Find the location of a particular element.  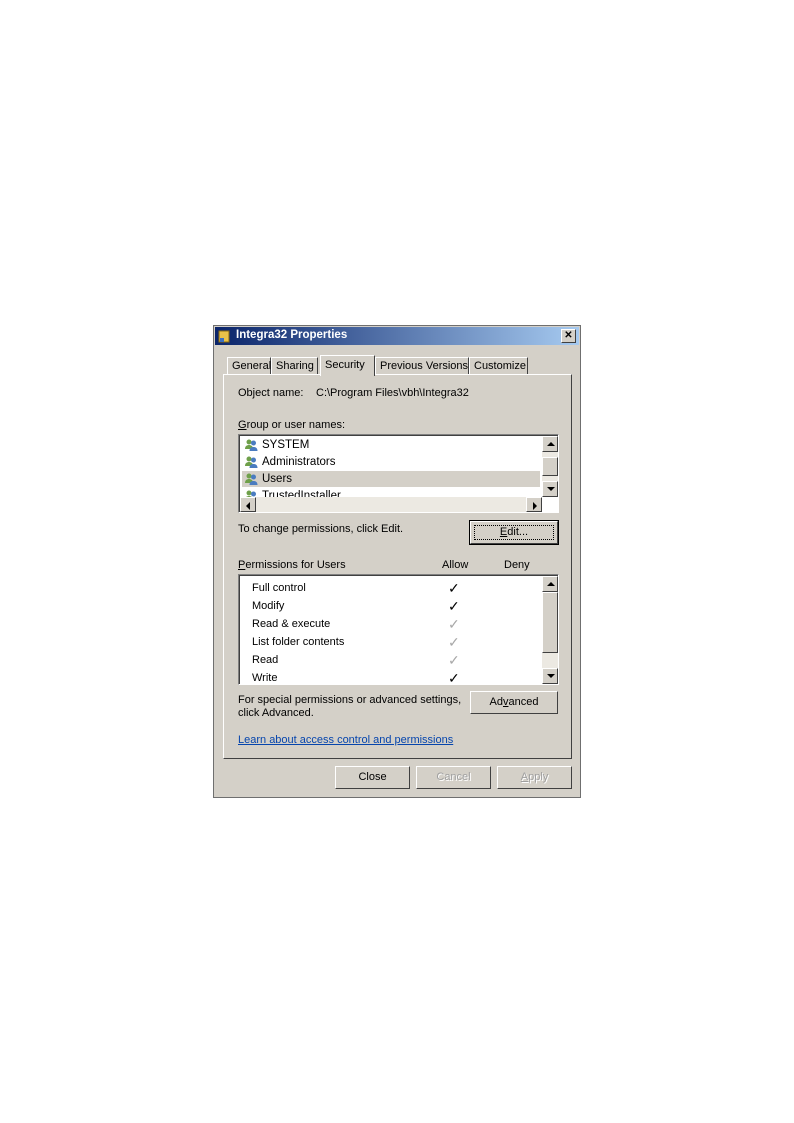

scroll-left-button is located at coordinates (248, 504).